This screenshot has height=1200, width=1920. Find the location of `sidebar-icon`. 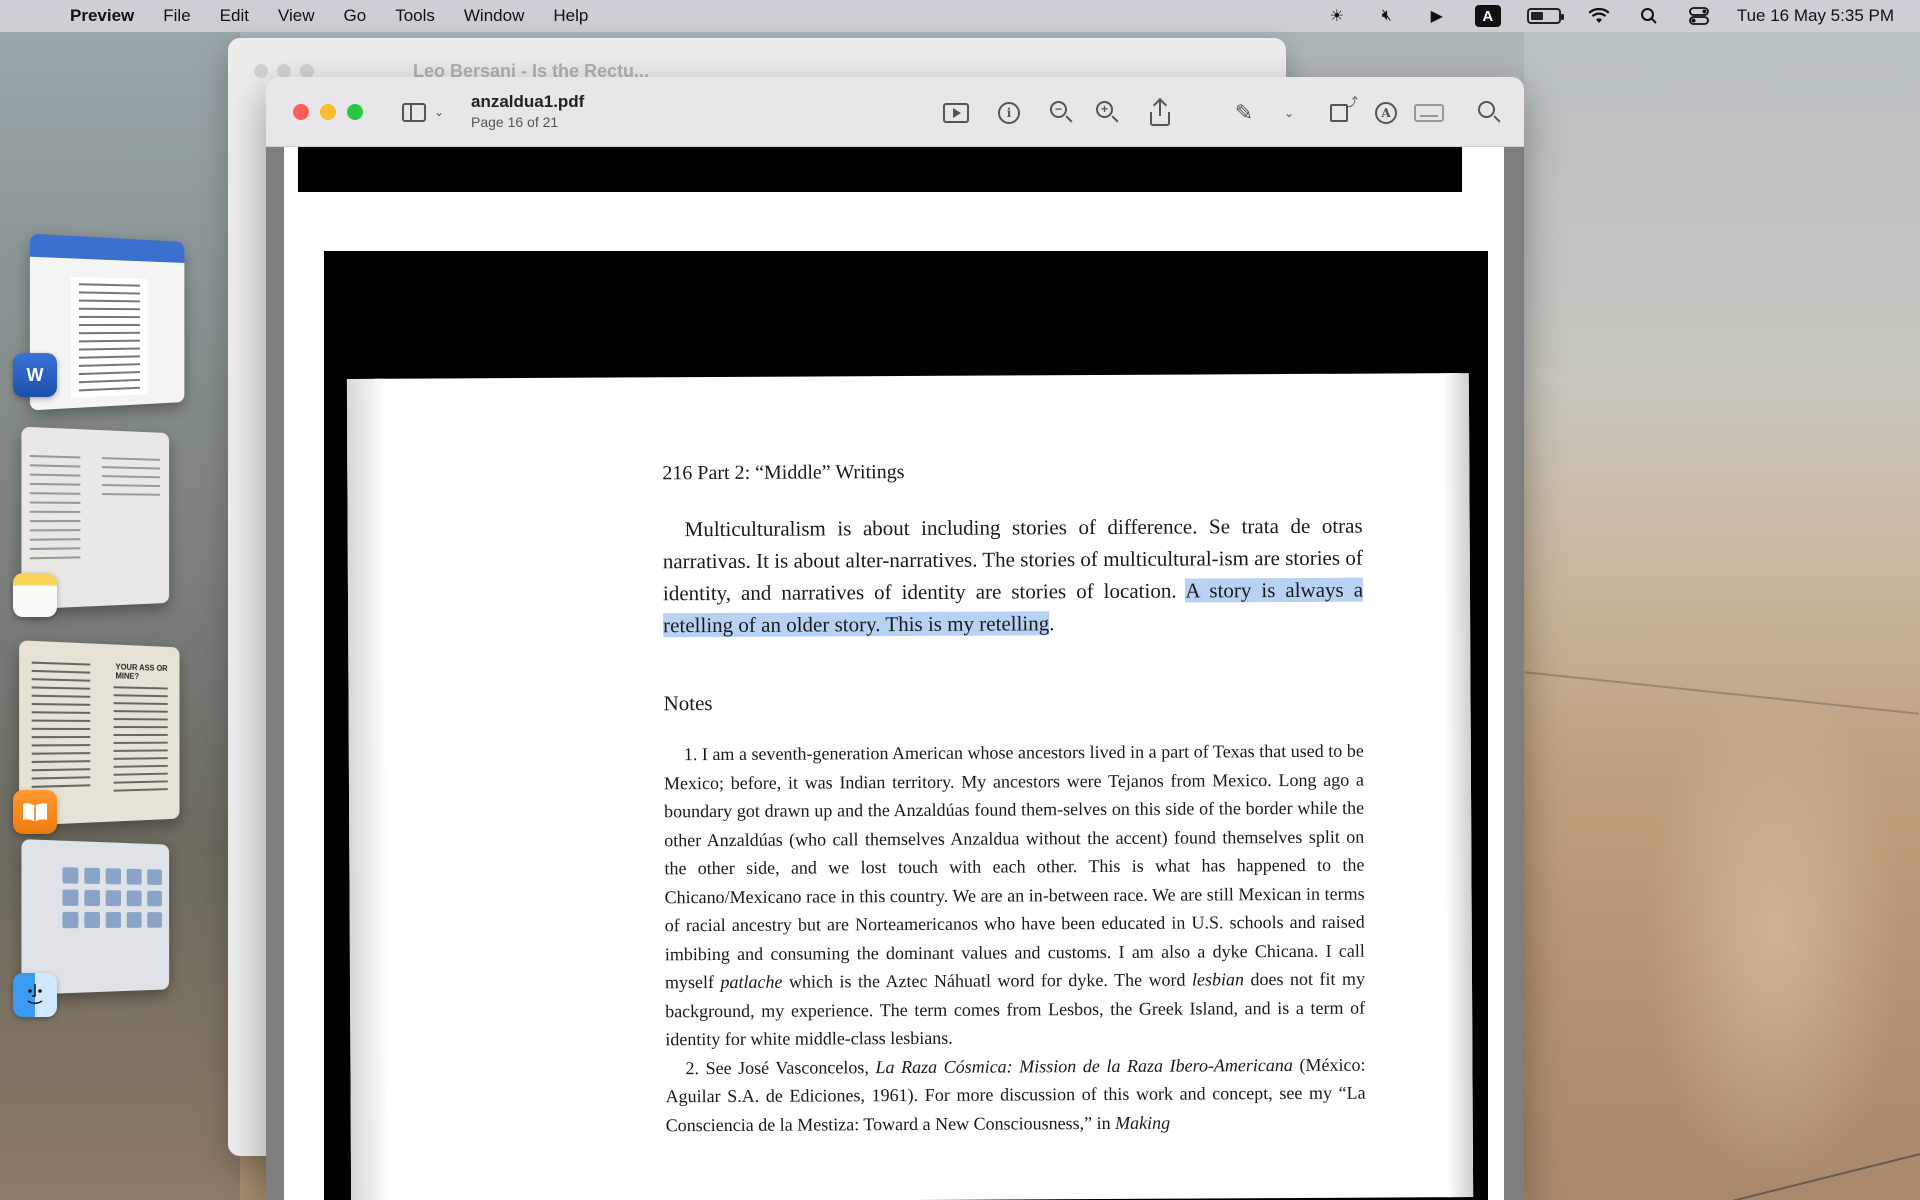

sidebar-icon is located at coordinates (414, 112).